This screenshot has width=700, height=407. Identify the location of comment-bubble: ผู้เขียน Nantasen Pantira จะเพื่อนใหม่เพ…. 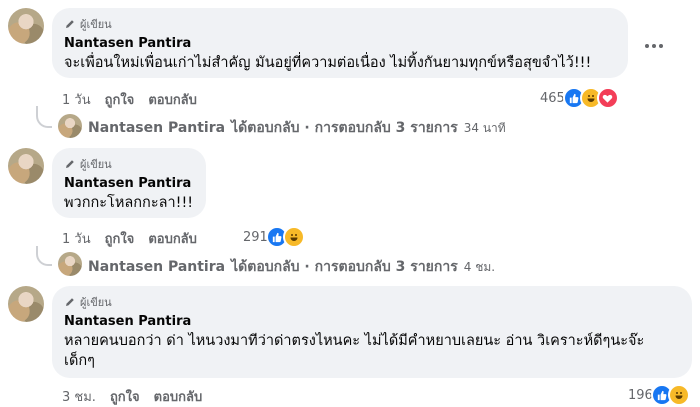
(340, 43).